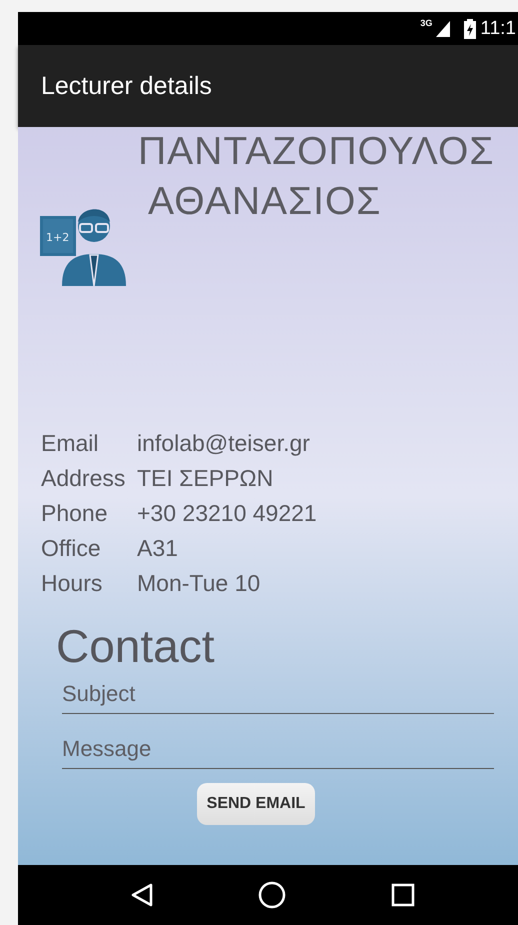 The height and width of the screenshot is (925, 518). I want to click on send-email-button: SEND EMAIL, so click(256, 804).